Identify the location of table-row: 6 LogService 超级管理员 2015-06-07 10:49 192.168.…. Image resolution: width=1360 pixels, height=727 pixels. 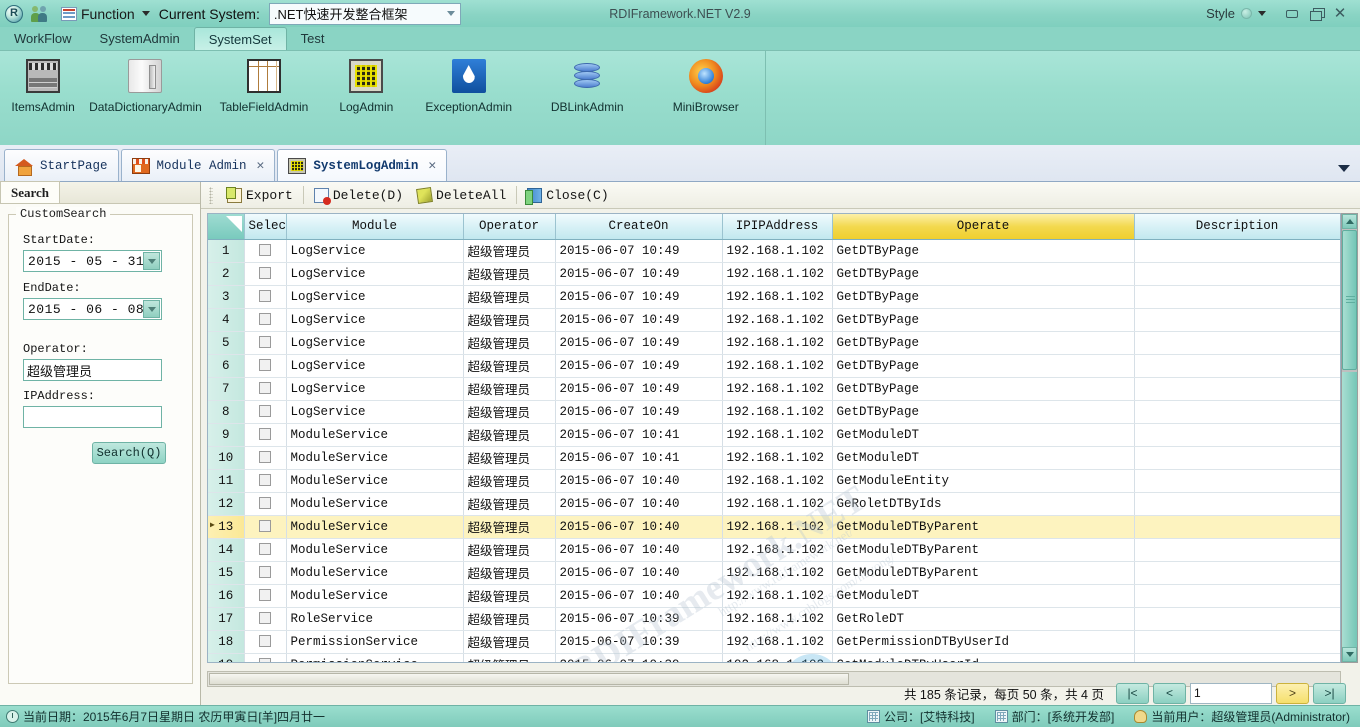
(774, 366).